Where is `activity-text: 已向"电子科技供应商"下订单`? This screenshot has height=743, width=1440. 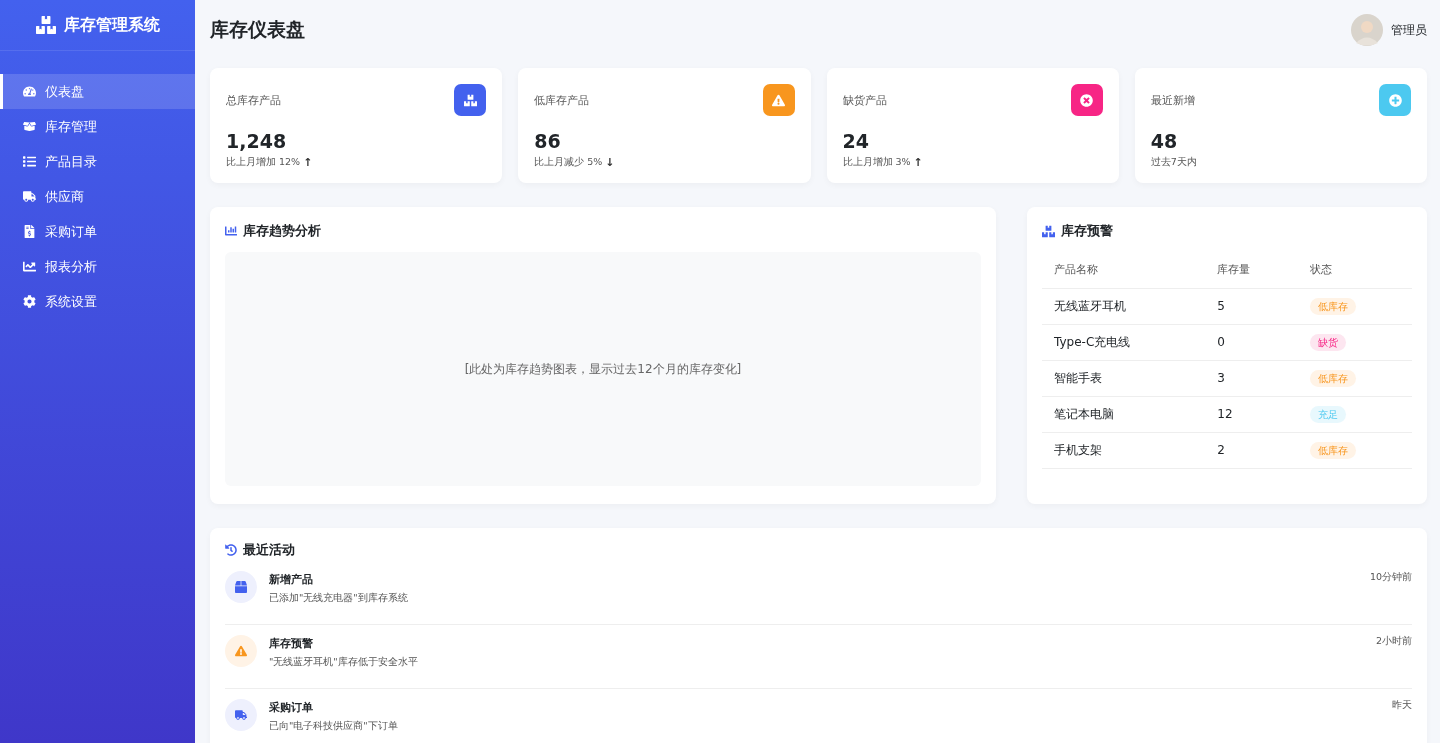
activity-text: 已向"电子科技供应商"下订单 is located at coordinates (334, 726).